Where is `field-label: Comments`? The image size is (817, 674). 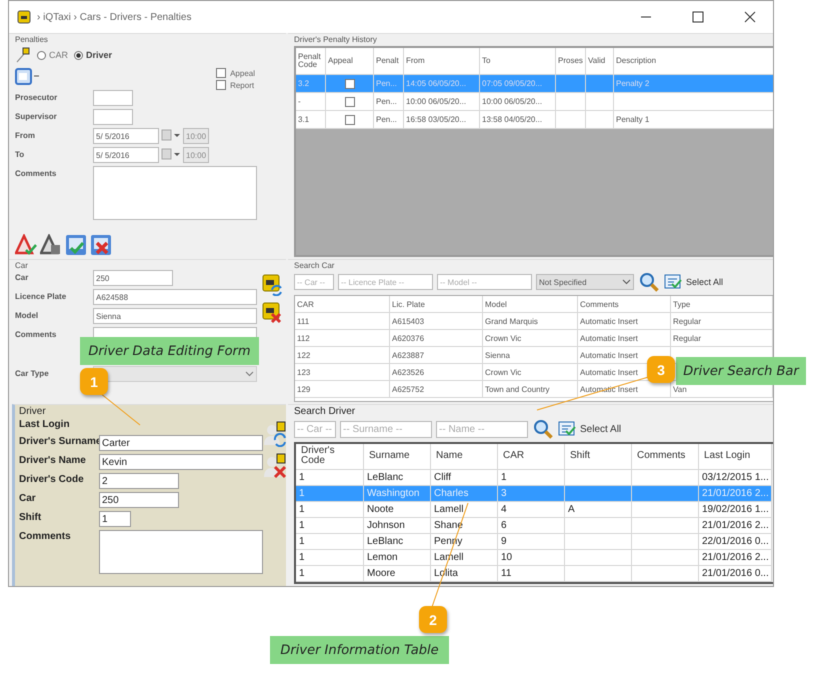
field-label: Comments is located at coordinates (45, 536).